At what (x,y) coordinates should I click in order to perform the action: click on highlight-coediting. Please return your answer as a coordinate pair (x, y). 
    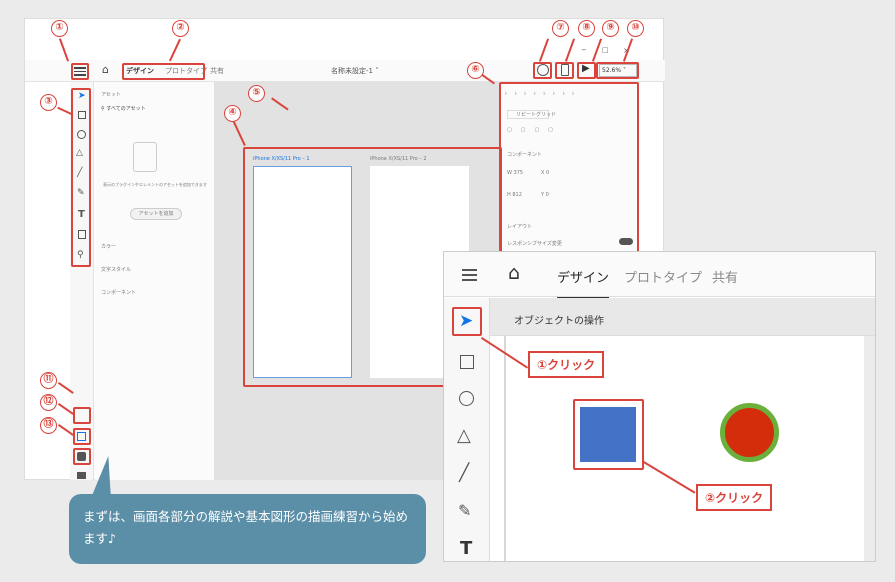
    Looking at the image, I should click on (542, 70).